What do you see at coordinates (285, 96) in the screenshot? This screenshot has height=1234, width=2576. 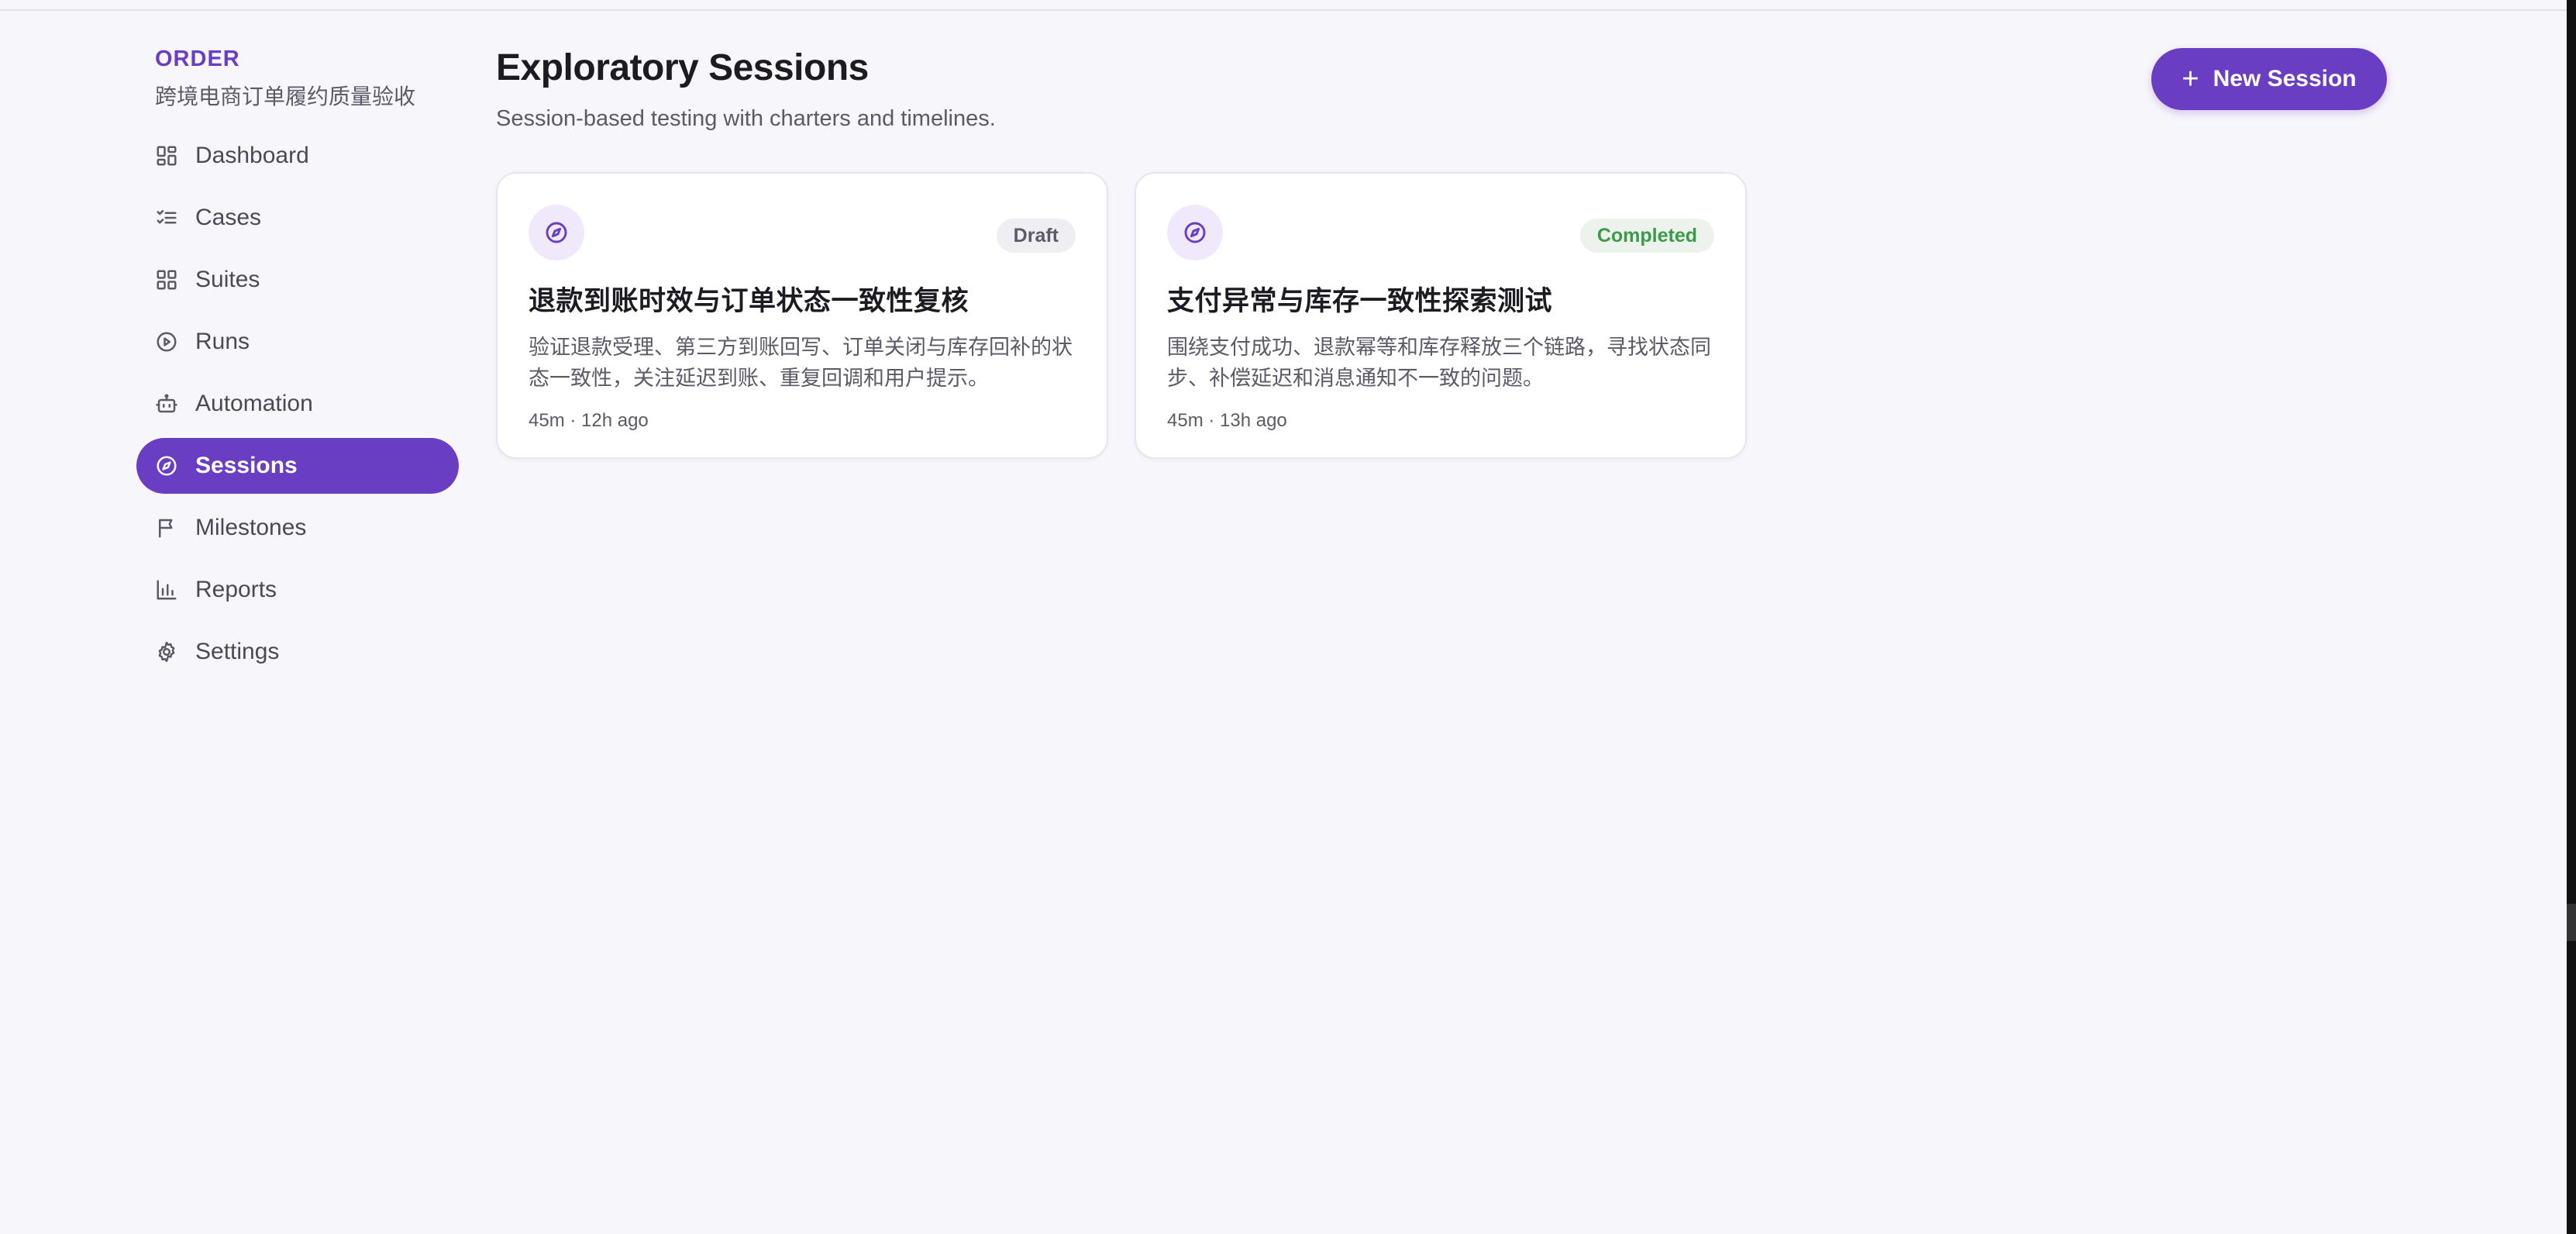 I see `brand-subtitle: 跨境电商订单履约质量验收` at bounding box center [285, 96].